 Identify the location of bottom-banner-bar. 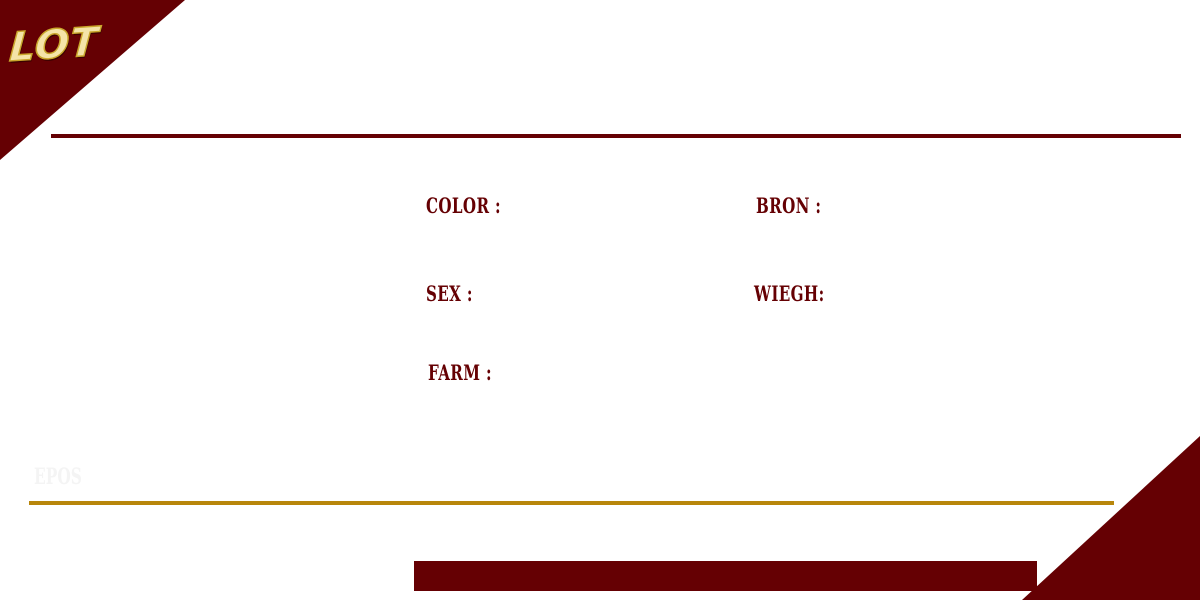
(725, 576).